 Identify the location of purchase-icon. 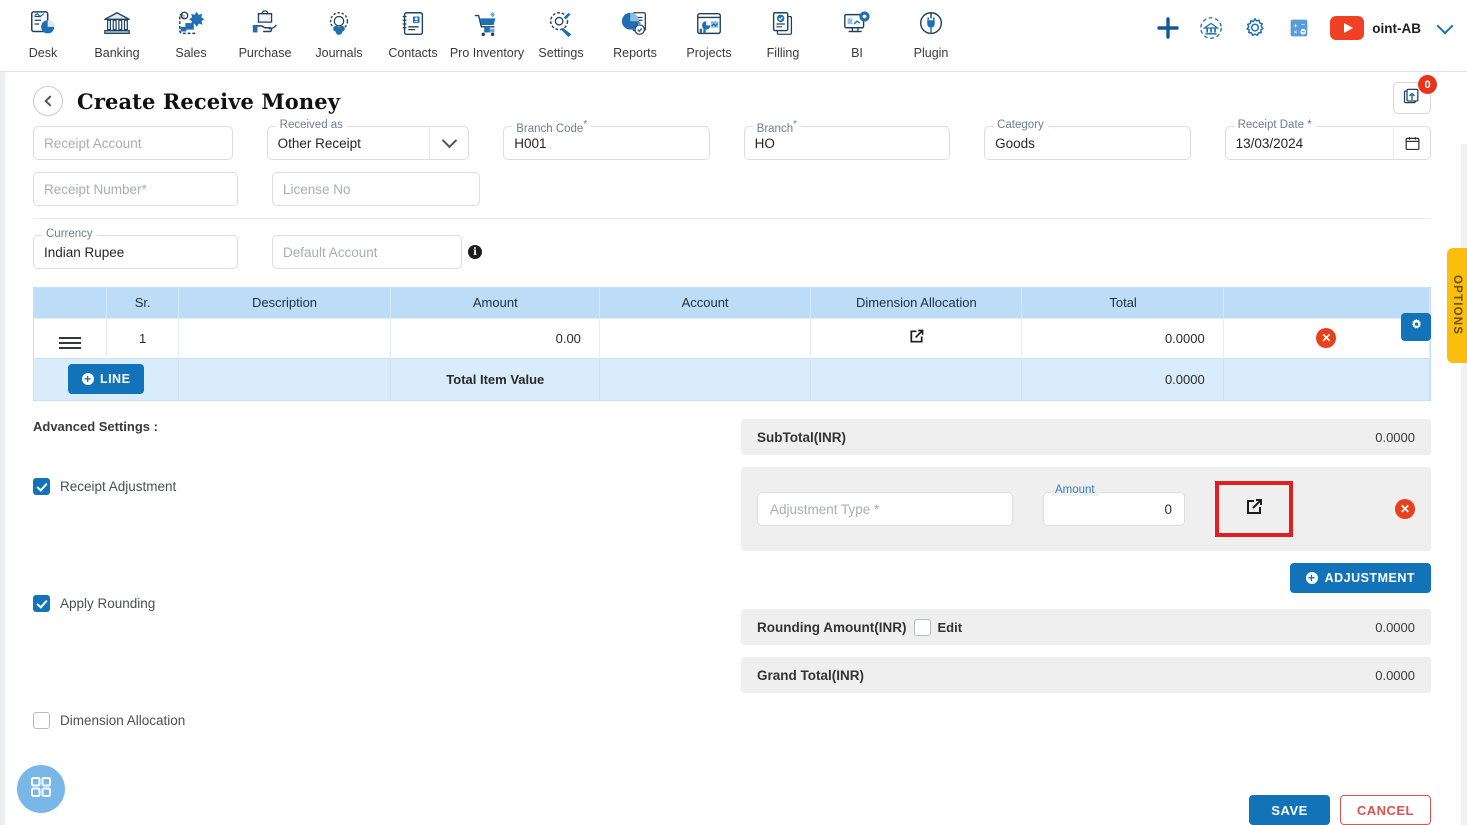
(265, 24).